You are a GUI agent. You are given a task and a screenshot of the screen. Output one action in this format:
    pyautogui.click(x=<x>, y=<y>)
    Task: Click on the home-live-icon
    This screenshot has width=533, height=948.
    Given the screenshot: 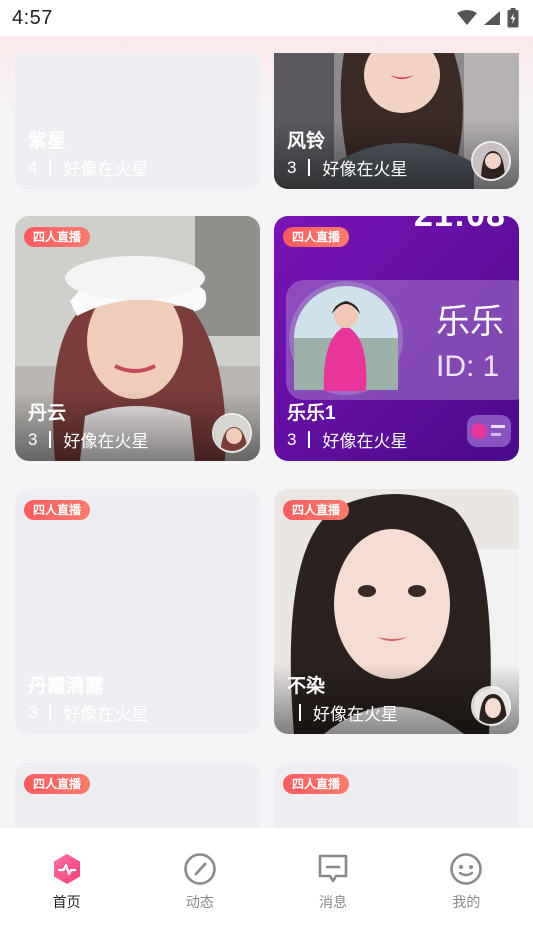 What is the action you would take?
    pyautogui.click(x=67, y=869)
    